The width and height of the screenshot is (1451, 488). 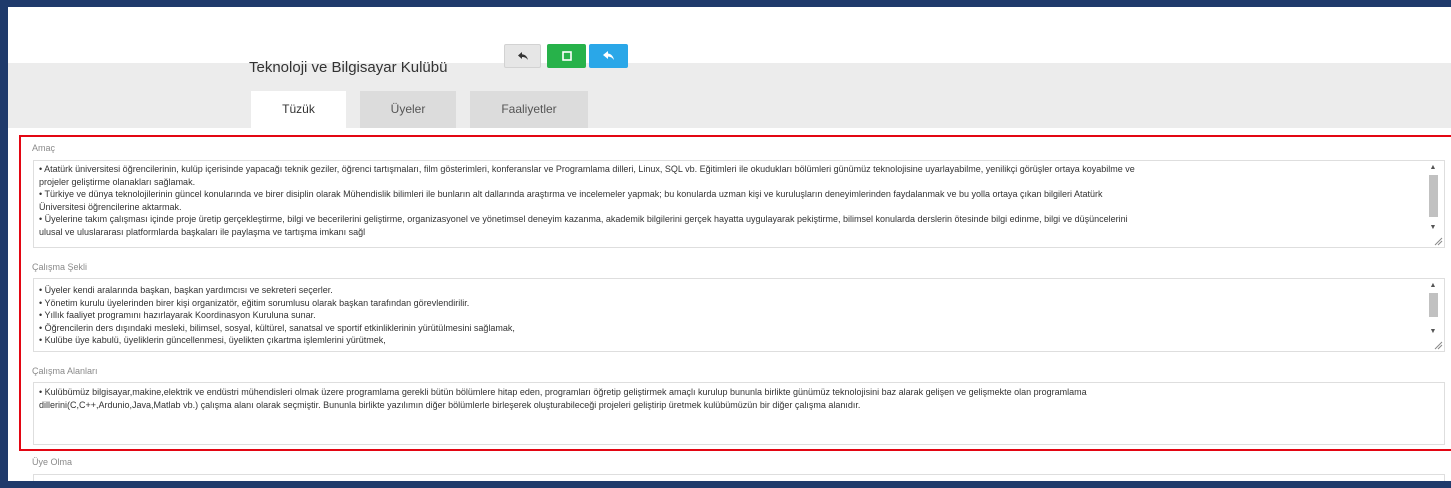 What do you see at coordinates (348, 67) in the screenshot?
I see `club-title: Teknoloji ve Bilgisayar Kulübü` at bounding box center [348, 67].